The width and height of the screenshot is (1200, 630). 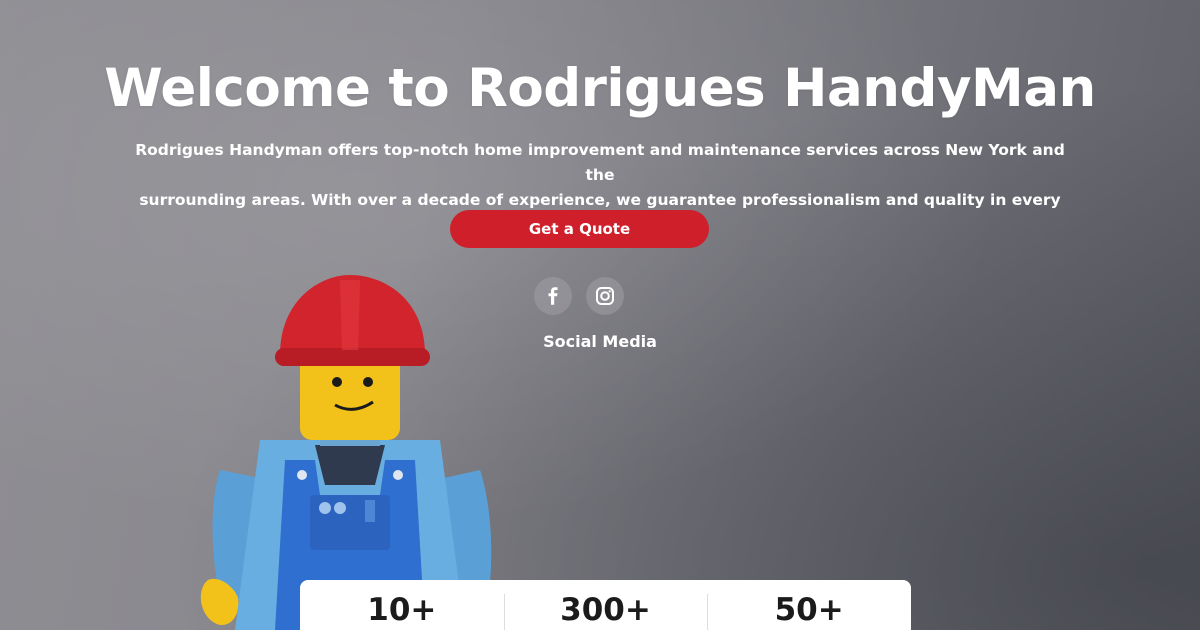 I want to click on stat-value: 50+, so click(x=809, y=610).